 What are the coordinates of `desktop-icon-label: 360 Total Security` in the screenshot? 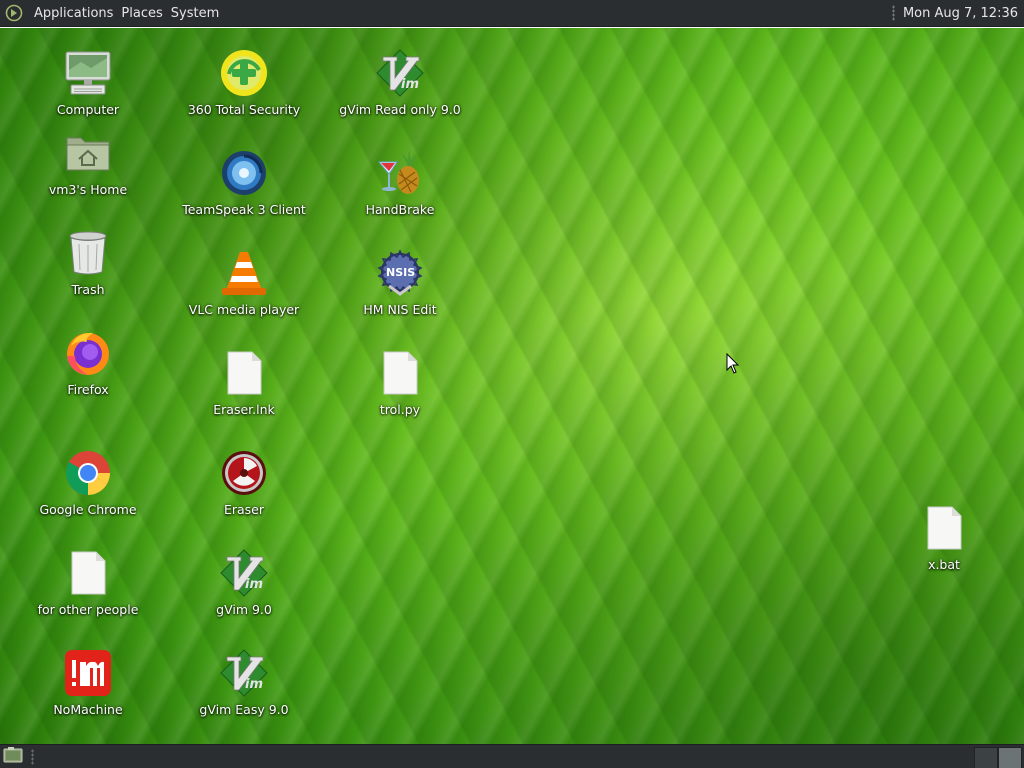 It's located at (244, 109).